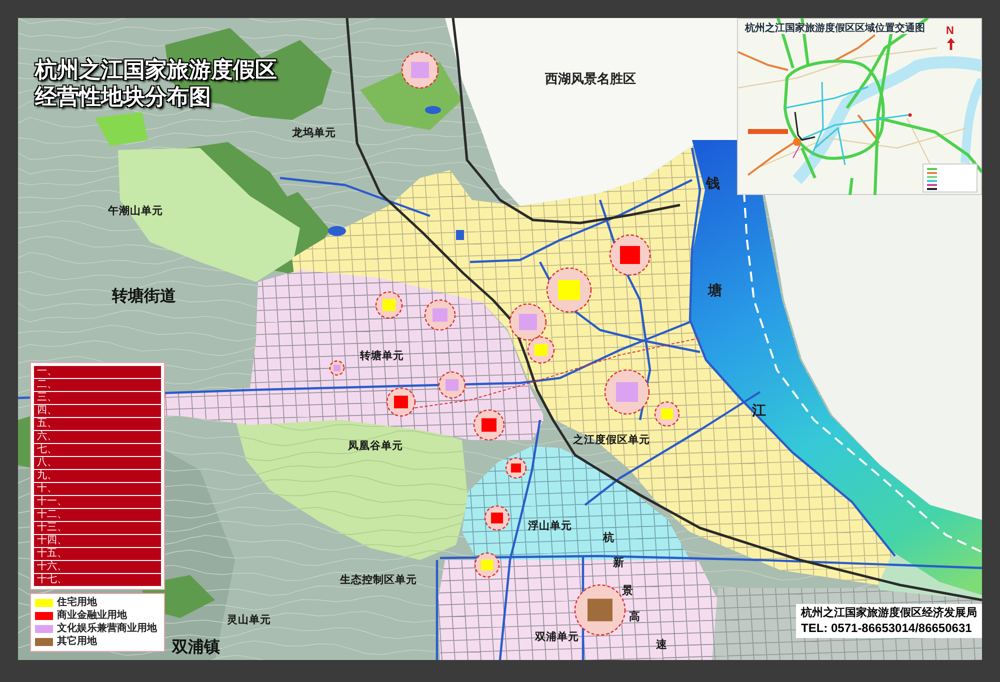 The height and width of the screenshot is (682, 1000). Describe the element at coordinates (889, 613) in the screenshot. I see `agency-name-text: 杭州之江国家旅游度假区经济发展局` at that location.